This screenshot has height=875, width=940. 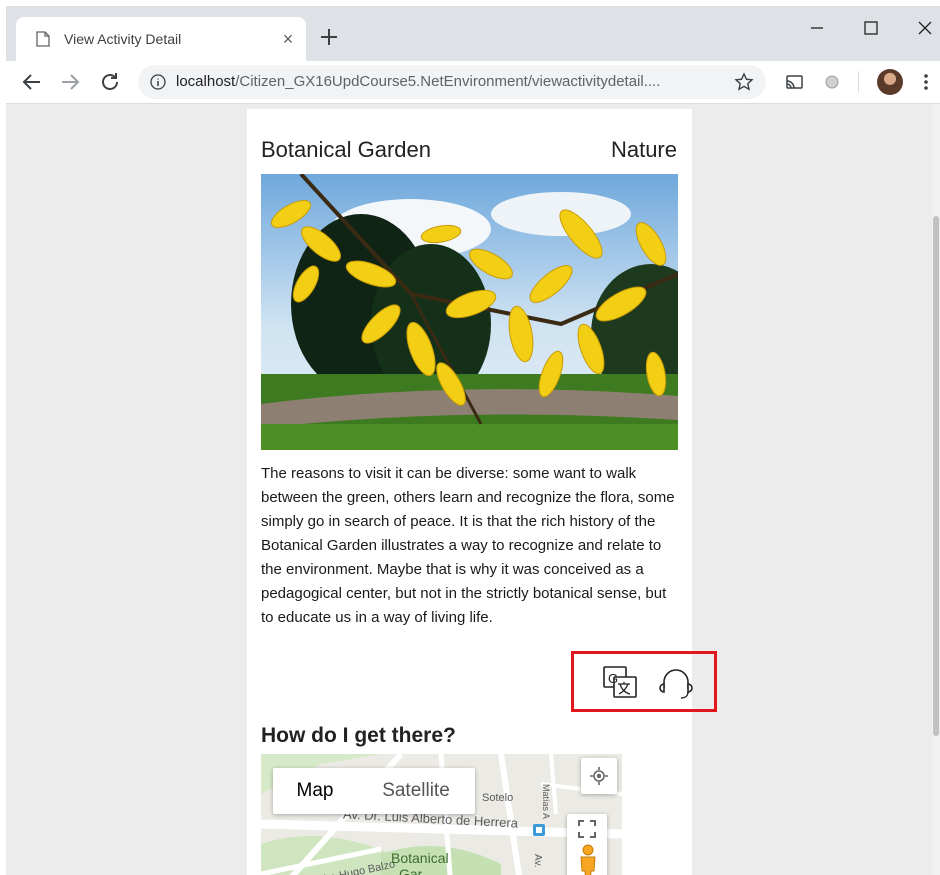 What do you see at coordinates (358, 735) in the screenshot?
I see `directions-heading: How do I get there?` at bounding box center [358, 735].